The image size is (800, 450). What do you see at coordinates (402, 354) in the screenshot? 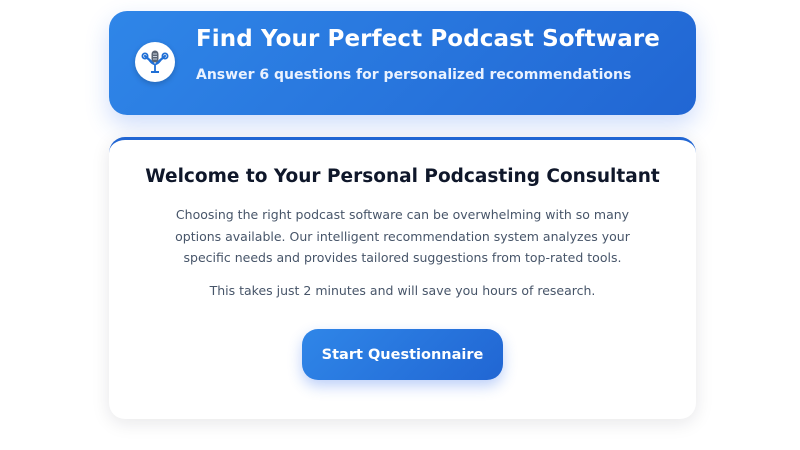
I see `start-questionnaire-button: Start Questionnaire` at bounding box center [402, 354].